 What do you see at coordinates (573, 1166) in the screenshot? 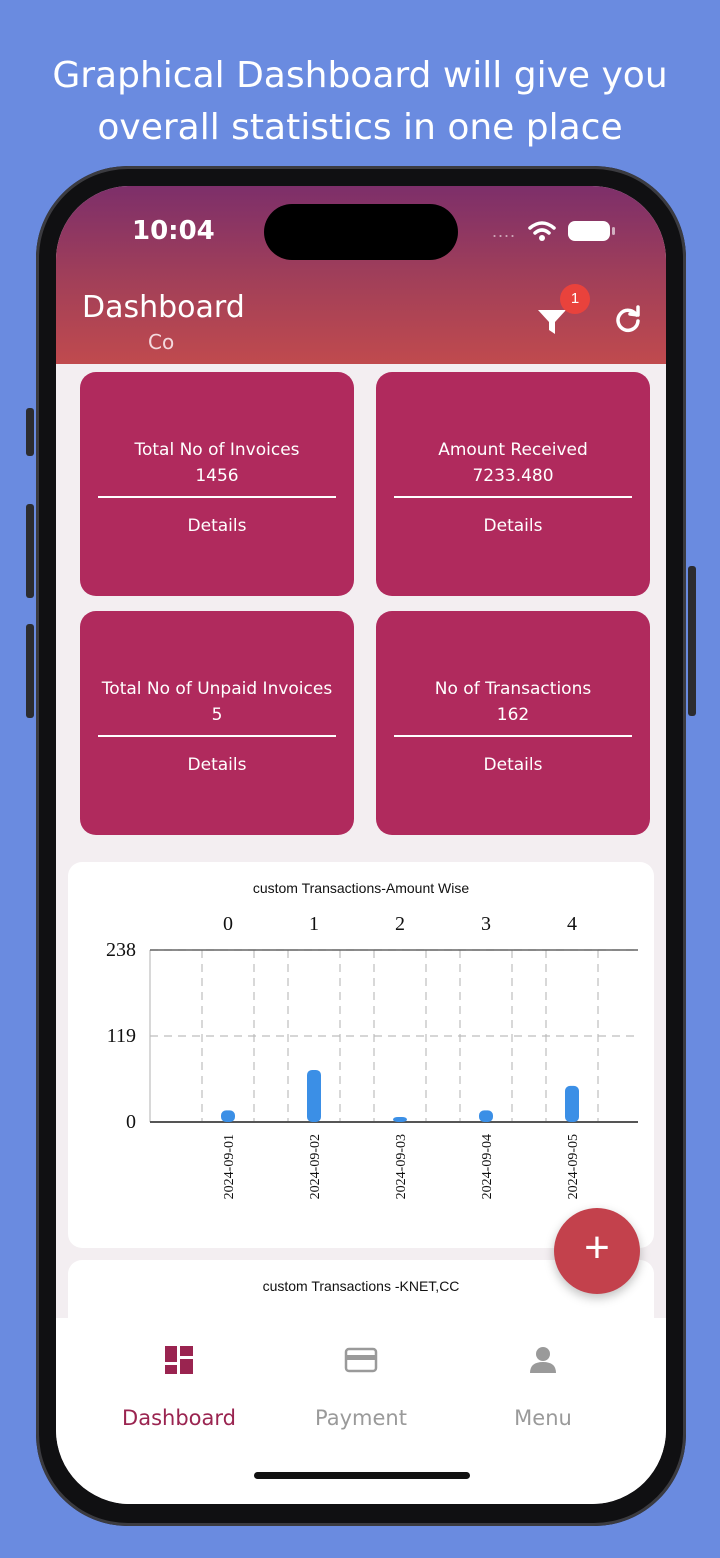
I see `x-tick-label: 2024-09-05` at bounding box center [573, 1166].